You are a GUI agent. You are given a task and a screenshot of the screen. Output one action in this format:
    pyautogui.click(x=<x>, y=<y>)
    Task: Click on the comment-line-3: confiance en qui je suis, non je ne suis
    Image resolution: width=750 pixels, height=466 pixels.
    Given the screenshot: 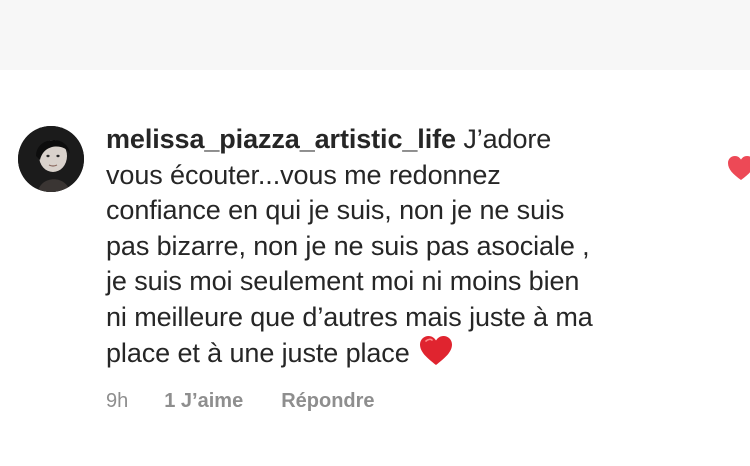 What is the action you would take?
    pyautogui.click(x=335, y=210)
    